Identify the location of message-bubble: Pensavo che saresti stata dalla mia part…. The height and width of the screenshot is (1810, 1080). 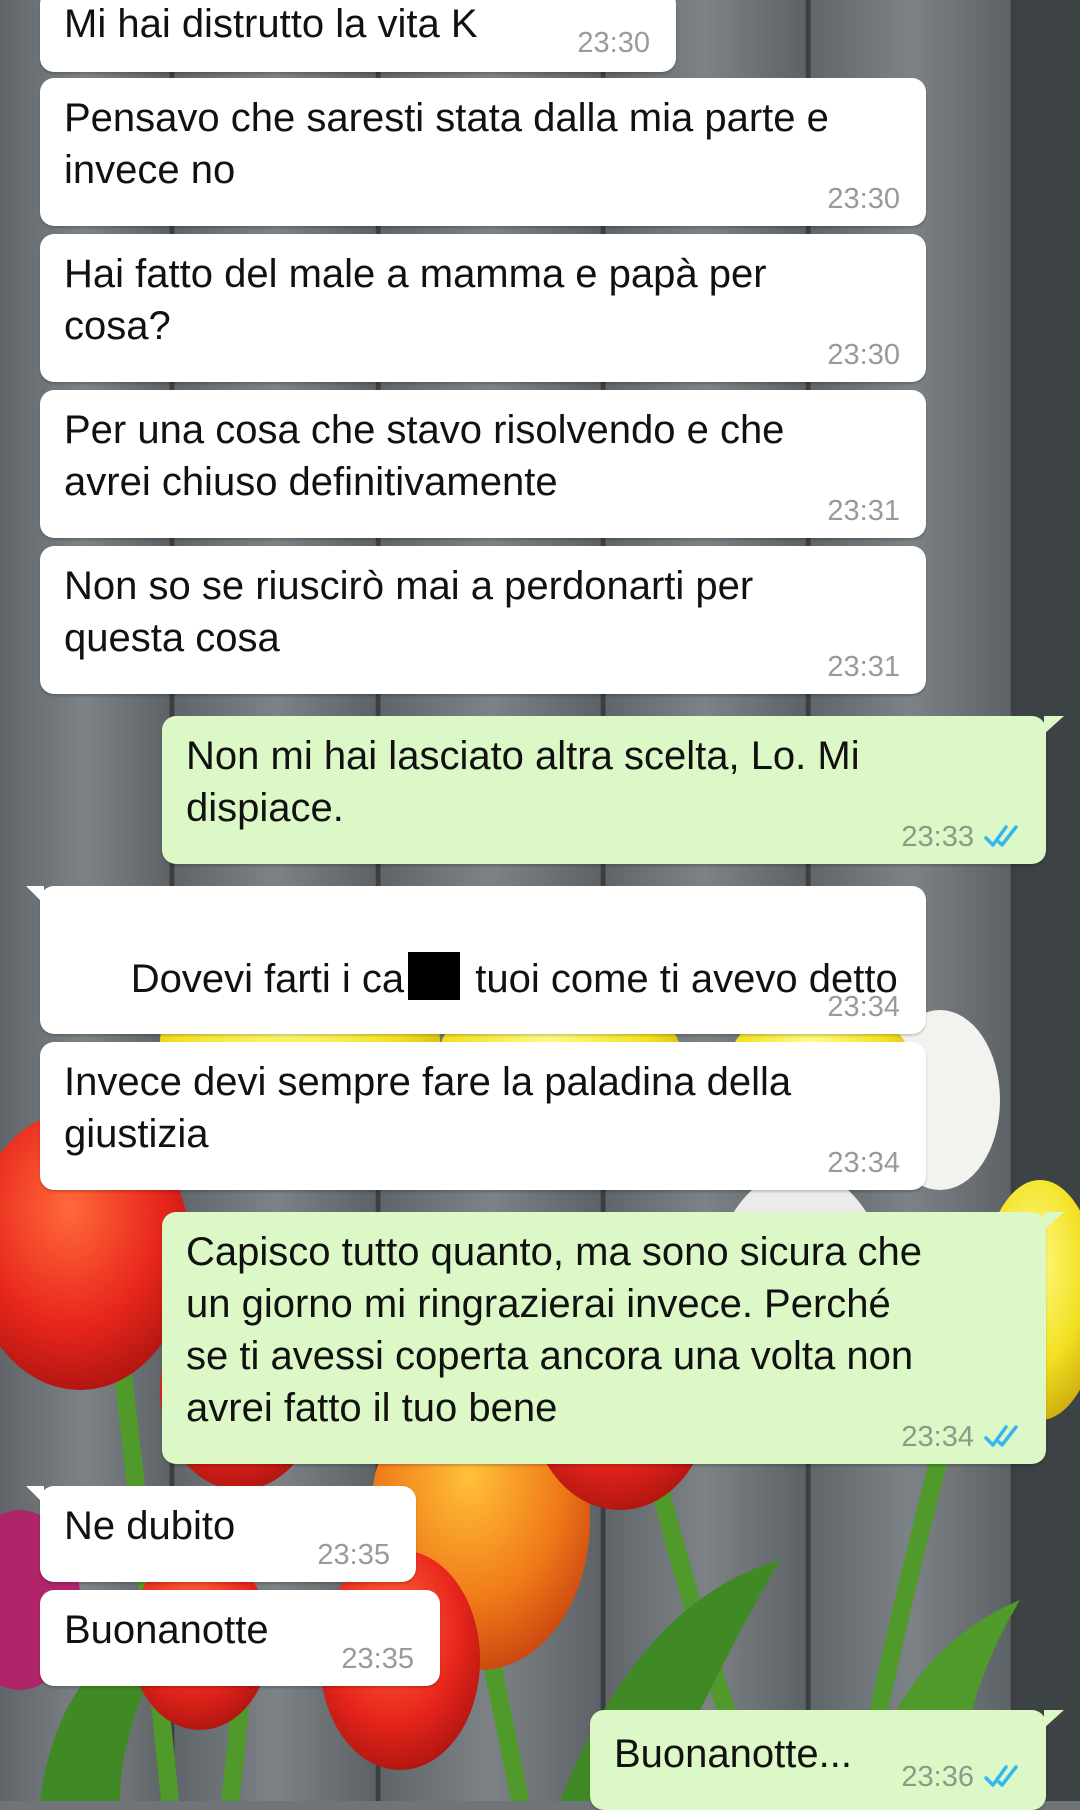
(483, 152).